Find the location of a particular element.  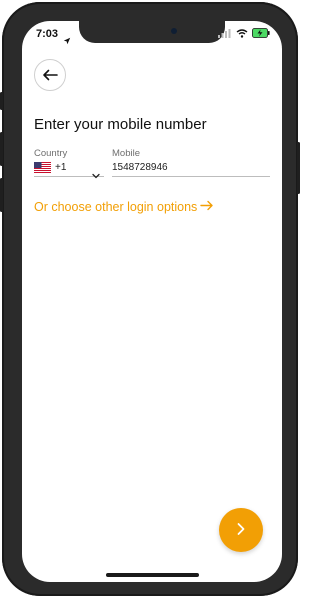

status-icons is located at coordinates (244, 33).